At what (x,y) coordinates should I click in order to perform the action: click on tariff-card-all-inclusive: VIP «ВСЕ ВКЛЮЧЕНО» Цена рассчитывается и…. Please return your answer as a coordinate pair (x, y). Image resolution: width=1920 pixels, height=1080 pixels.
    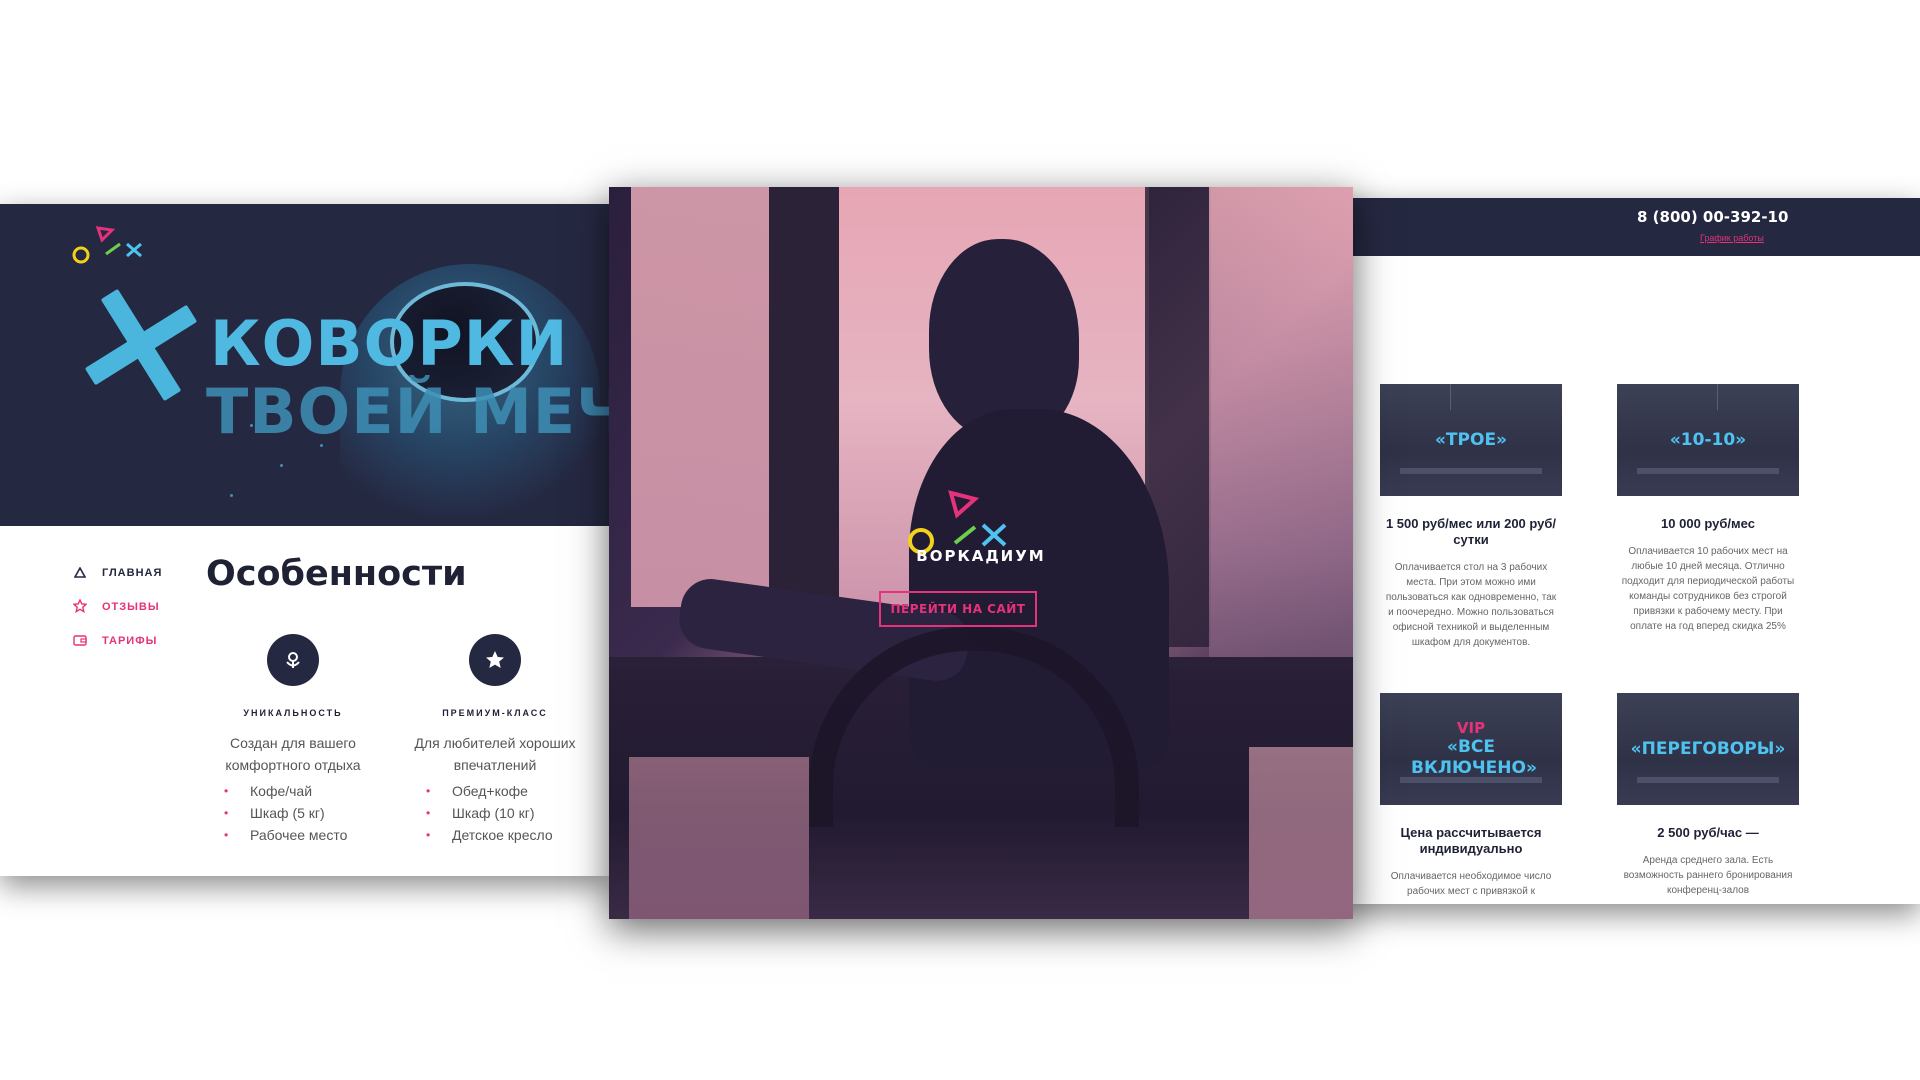
    Looking at the image, I should click on (1471, 796).